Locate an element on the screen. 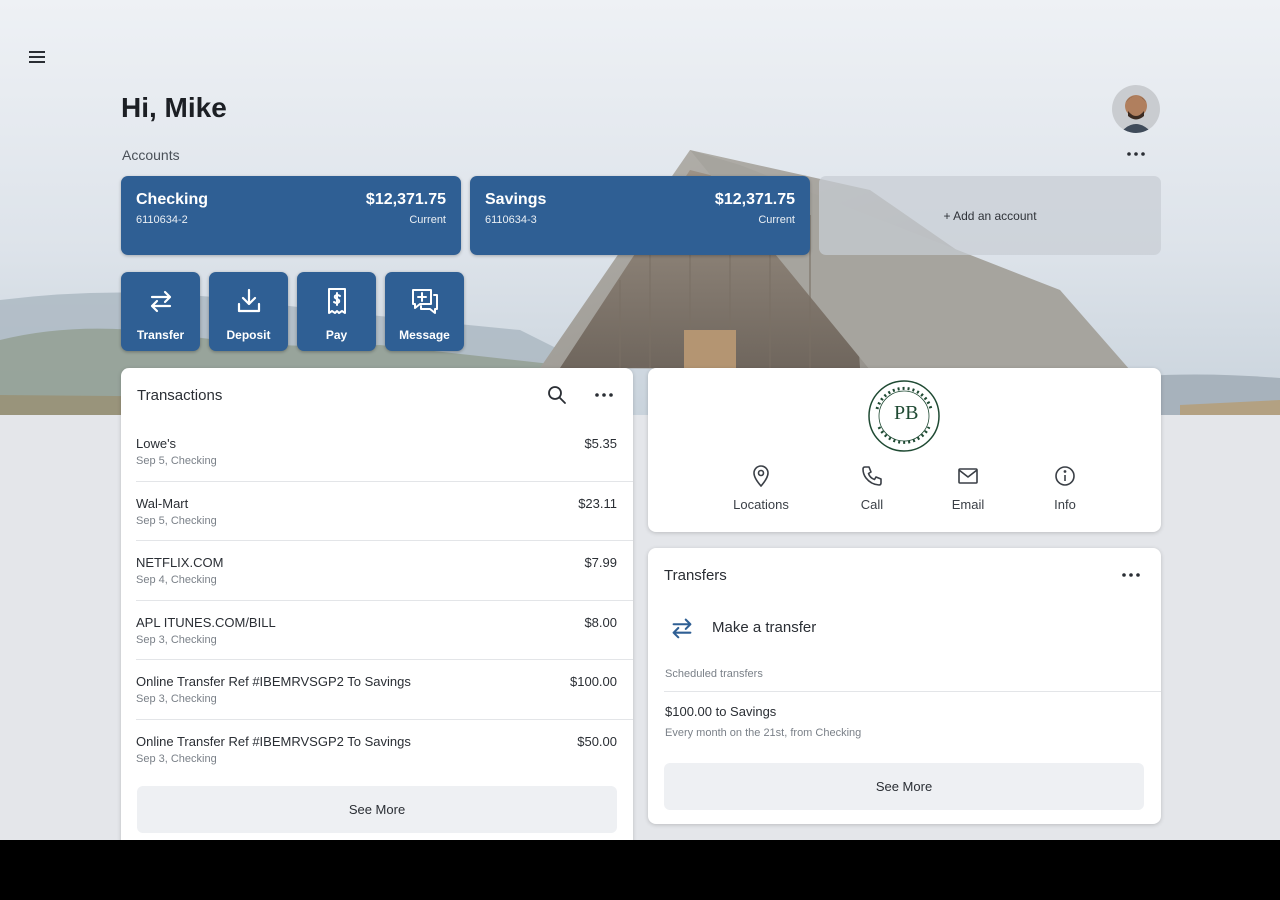  divider is located at coordinates (912, 691).